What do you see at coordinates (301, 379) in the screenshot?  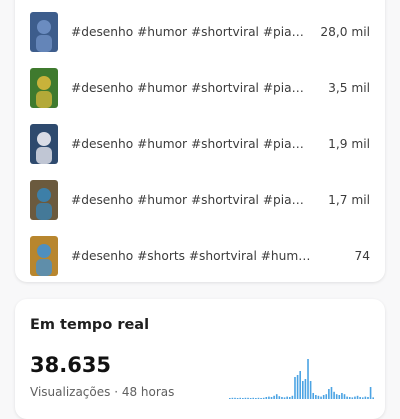 I see `realtime-views-chart` at bounding box center [301, 379].